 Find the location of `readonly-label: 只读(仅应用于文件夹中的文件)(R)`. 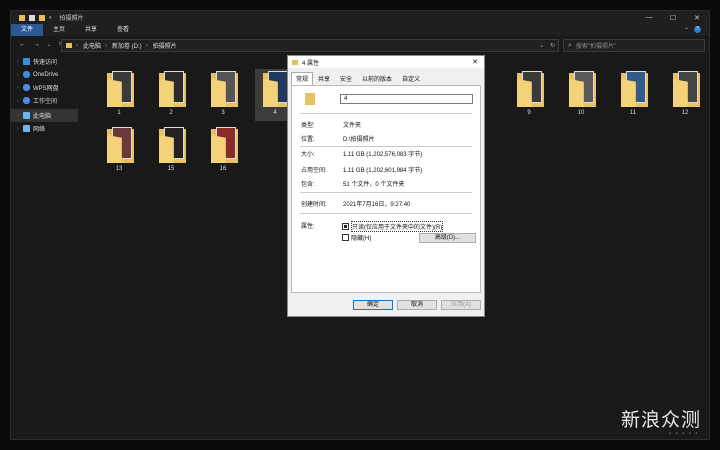

readonly-label: 只读(仅应用于文件夹中的文件)(R) is located at coordinates (397, 226).